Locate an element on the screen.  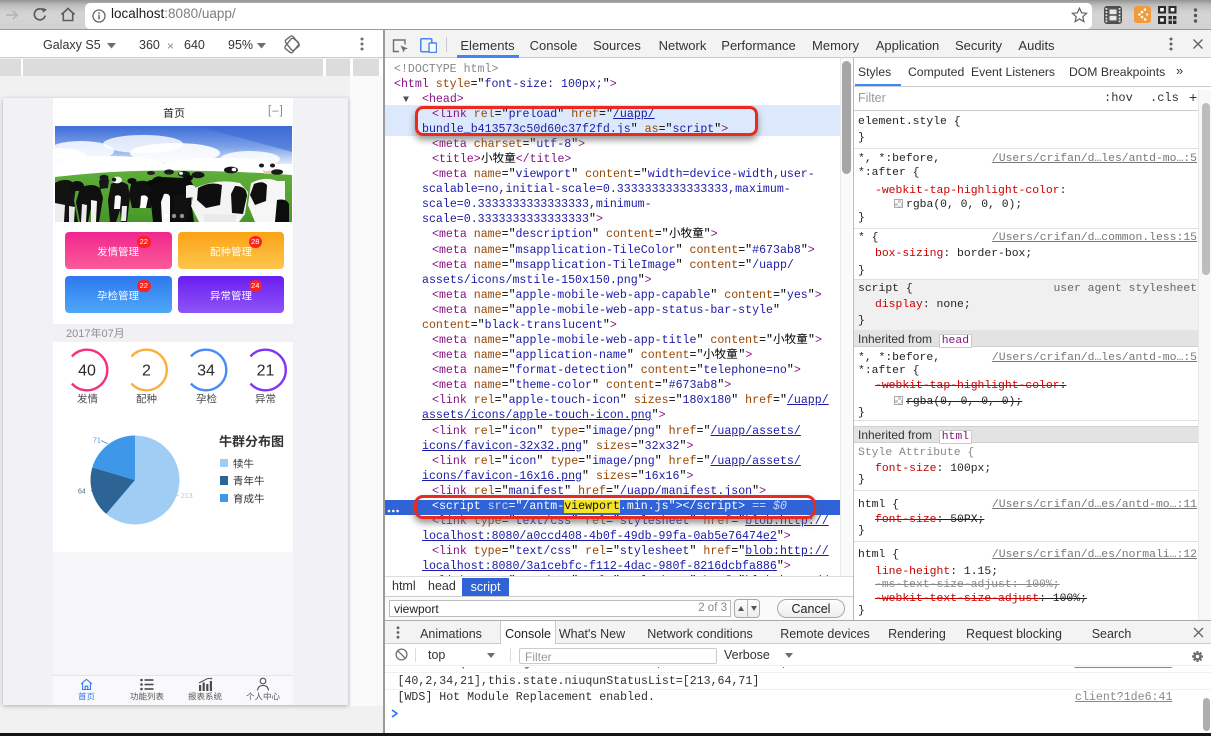
svg-text: 34 is located at coordinates (206, 371).